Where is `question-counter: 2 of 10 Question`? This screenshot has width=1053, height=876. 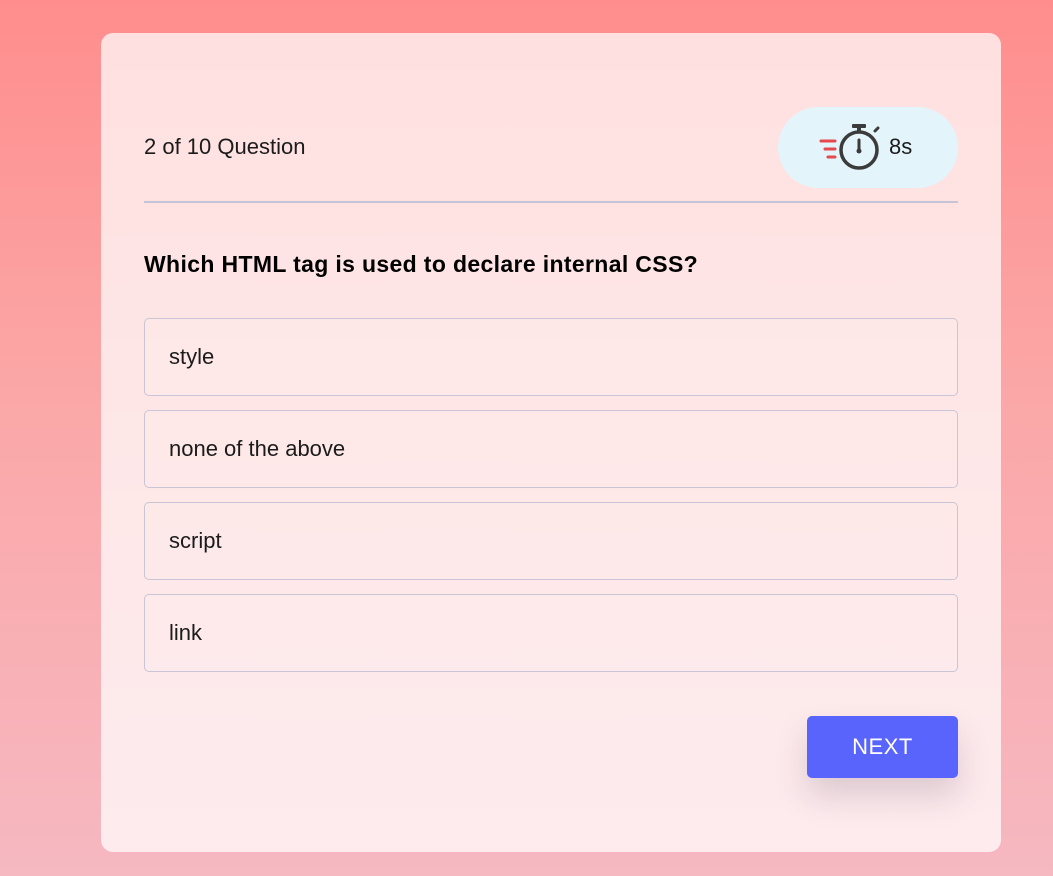
question-counter: 2 of 10 Question is located at coordinates (225, 146).